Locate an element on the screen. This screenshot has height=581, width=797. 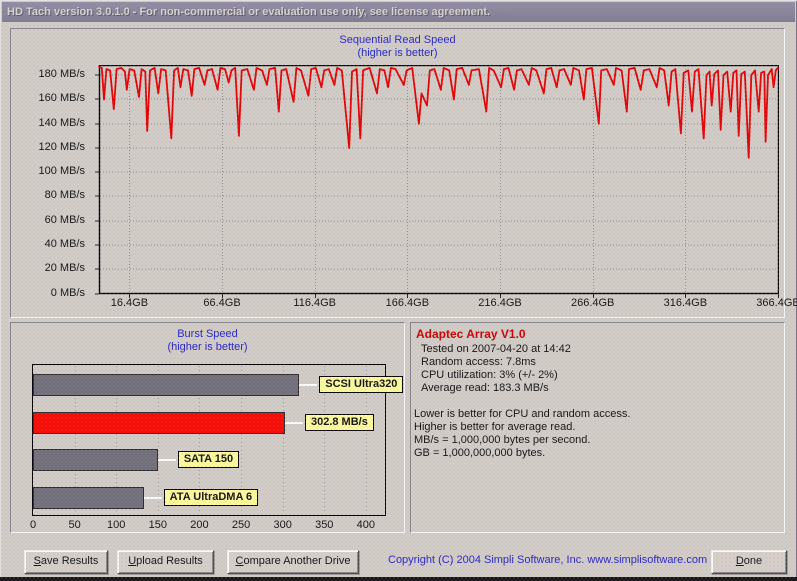
info-tested-on: Tested on 2007-04-20 at 14:42 is located at coordinates (496, 349).